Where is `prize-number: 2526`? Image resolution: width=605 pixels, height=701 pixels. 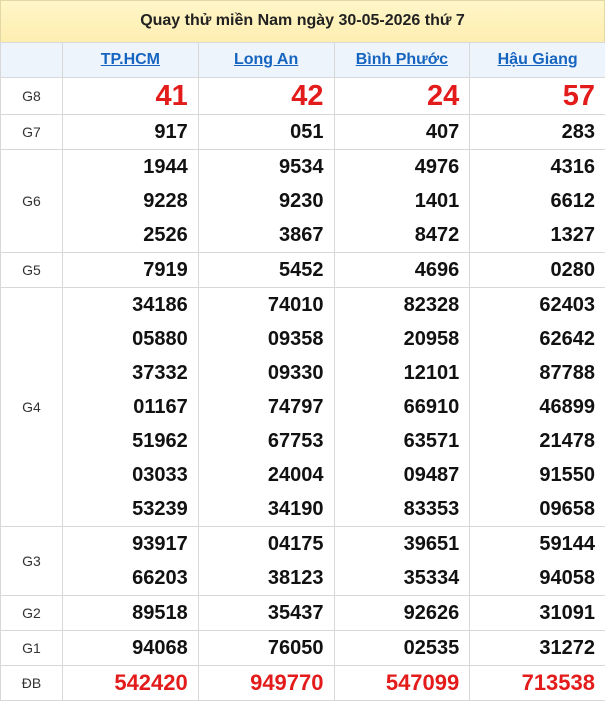
prize-number: 2526 is located at coordinates (125, 235).